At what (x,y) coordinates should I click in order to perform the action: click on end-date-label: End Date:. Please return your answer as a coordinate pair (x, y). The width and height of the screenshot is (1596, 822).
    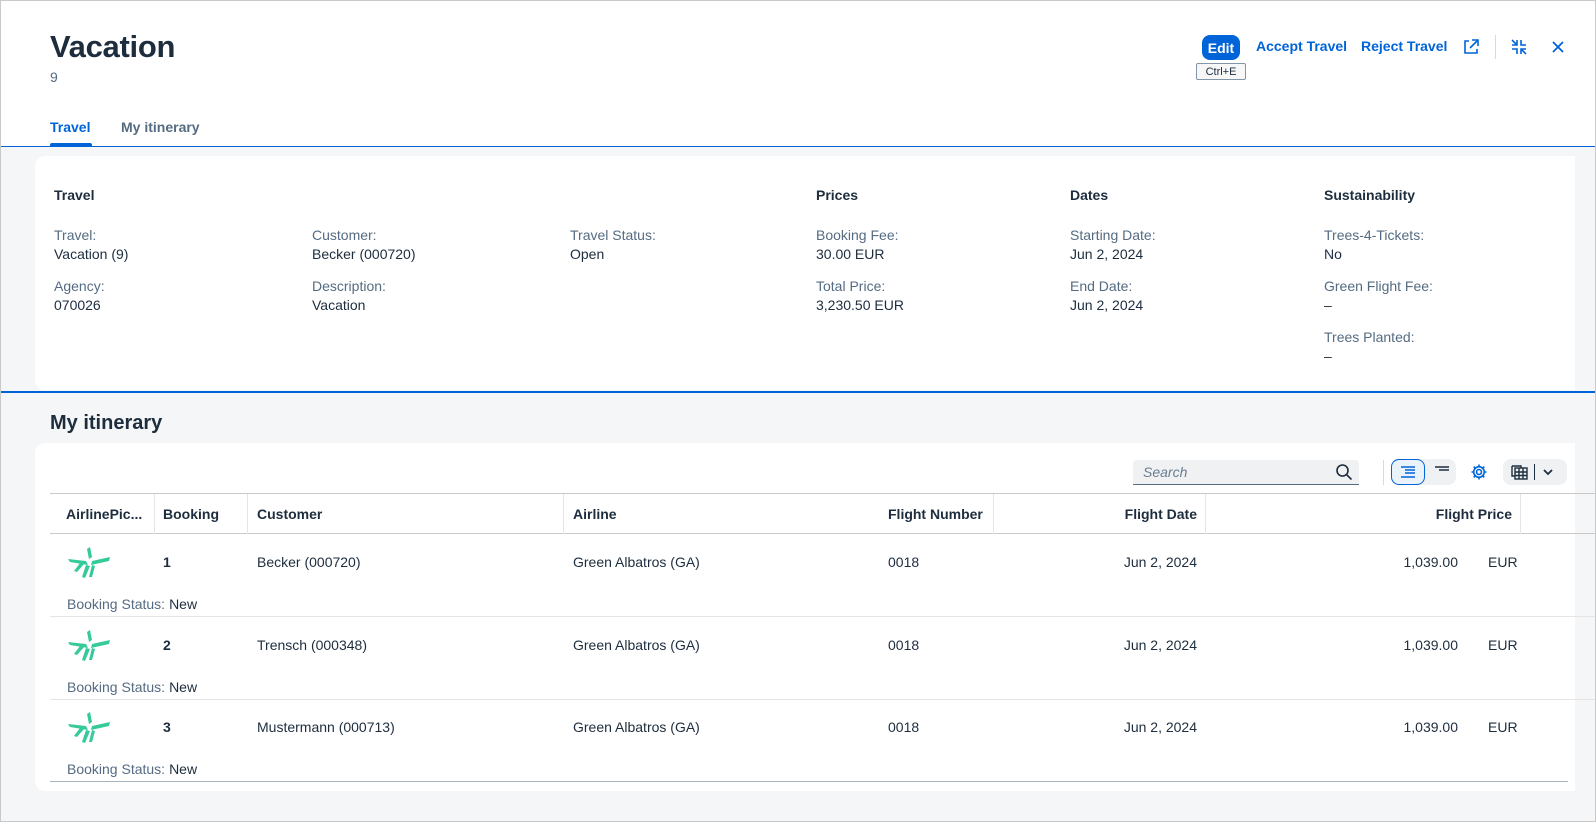
    Looking at the image, I should click on (1101, 286).